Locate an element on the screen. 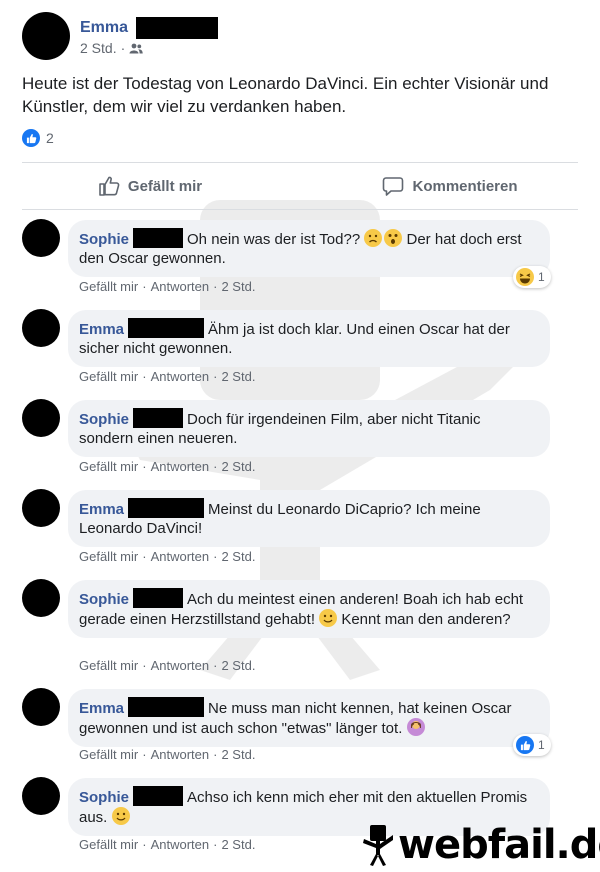  comment-button: Kommentieren is located at coordinates (450, 186).